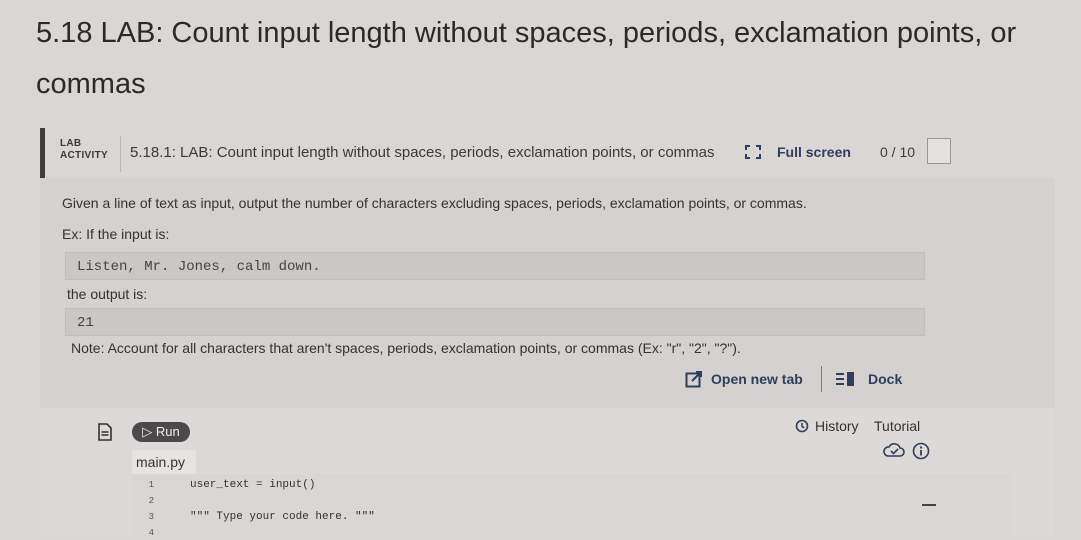  Describe the element at coordinates (71, 143) in the screenshot. I see `lab-tag-line1: LAB` at that location.